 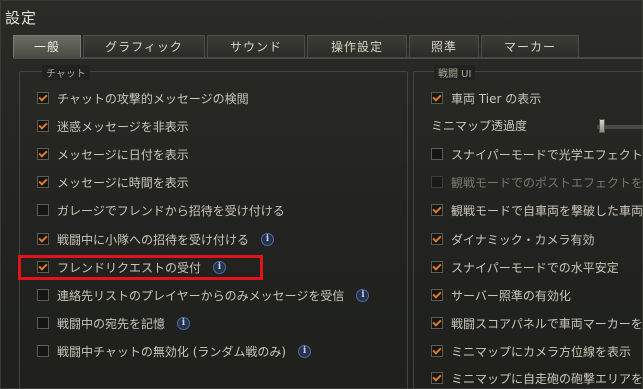 I want to click on chat-option-platoon-invites: 戦闘中に小隊への招待を受け付ける i, so click(x=156, y=239).